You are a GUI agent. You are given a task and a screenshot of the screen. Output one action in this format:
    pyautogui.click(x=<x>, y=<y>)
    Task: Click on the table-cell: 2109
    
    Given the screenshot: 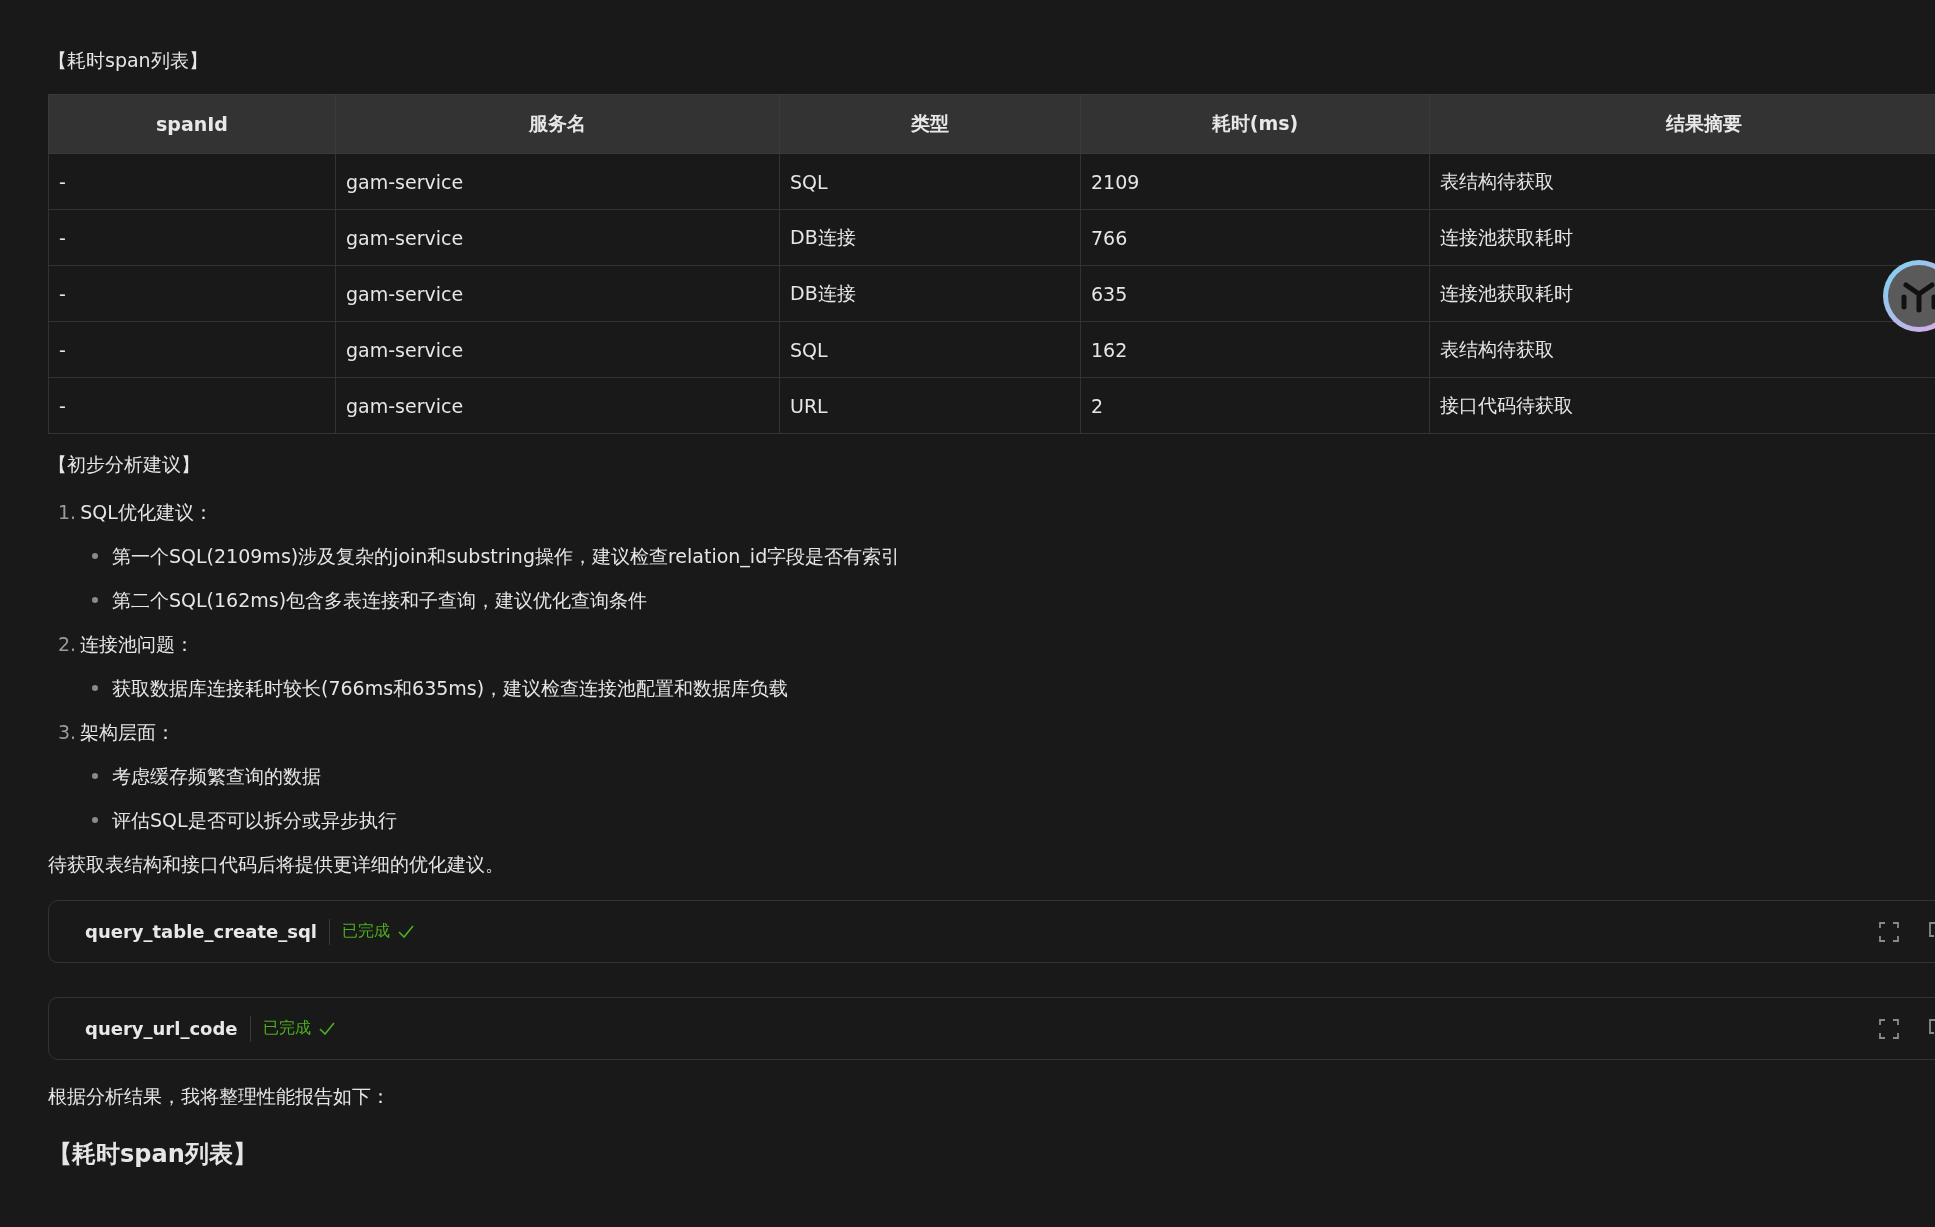 What is the action you would take?
    pyautogui.click(x=1255, y=181)
    